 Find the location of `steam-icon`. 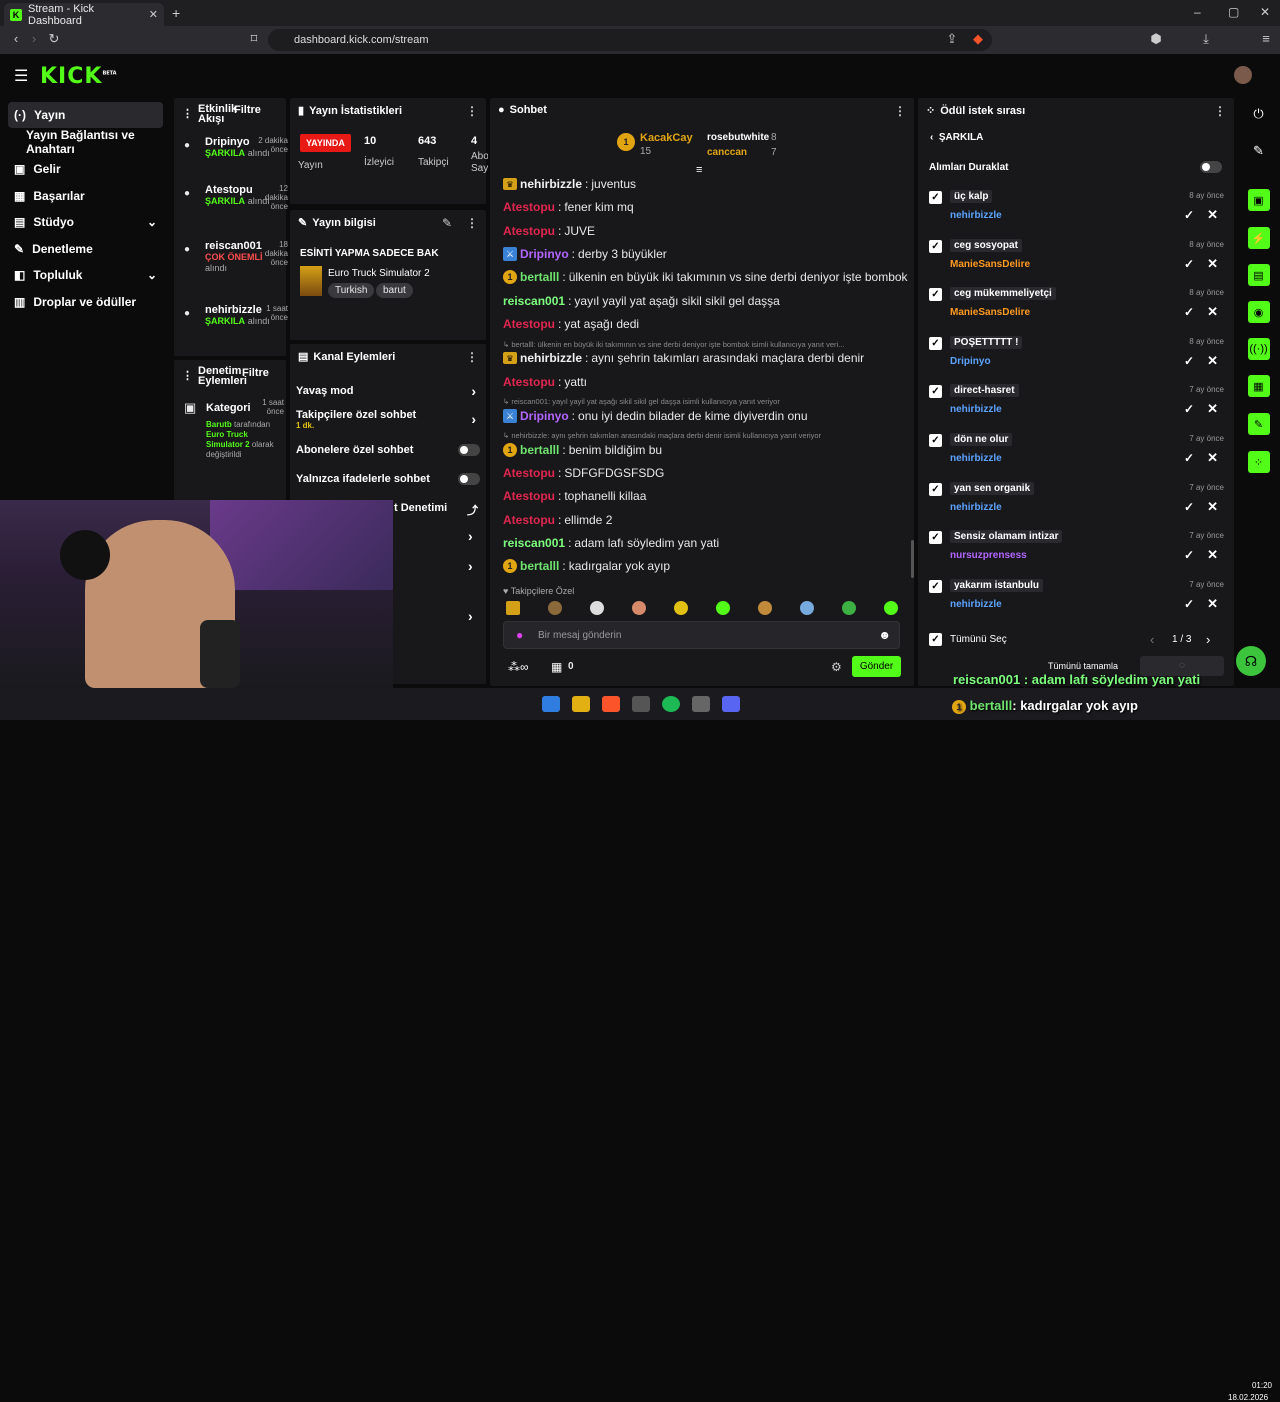

steam-icon is located at coordinates (701, 704).